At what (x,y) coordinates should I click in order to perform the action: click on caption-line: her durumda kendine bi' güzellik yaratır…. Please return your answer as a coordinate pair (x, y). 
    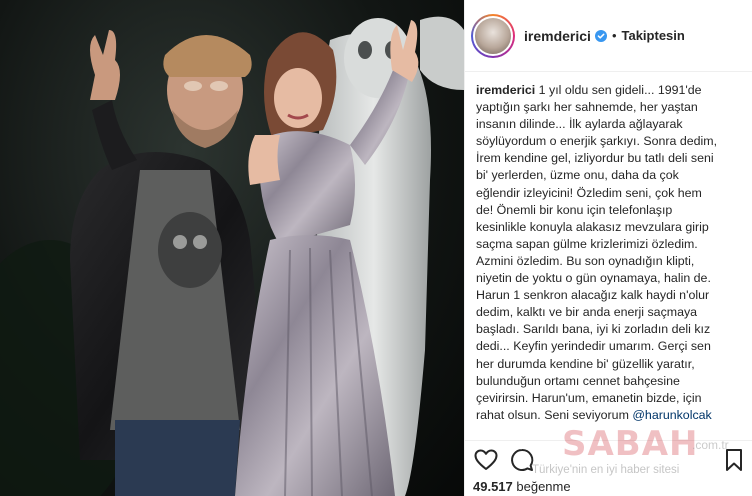
    Looking at the image, I should click on (585, 363).